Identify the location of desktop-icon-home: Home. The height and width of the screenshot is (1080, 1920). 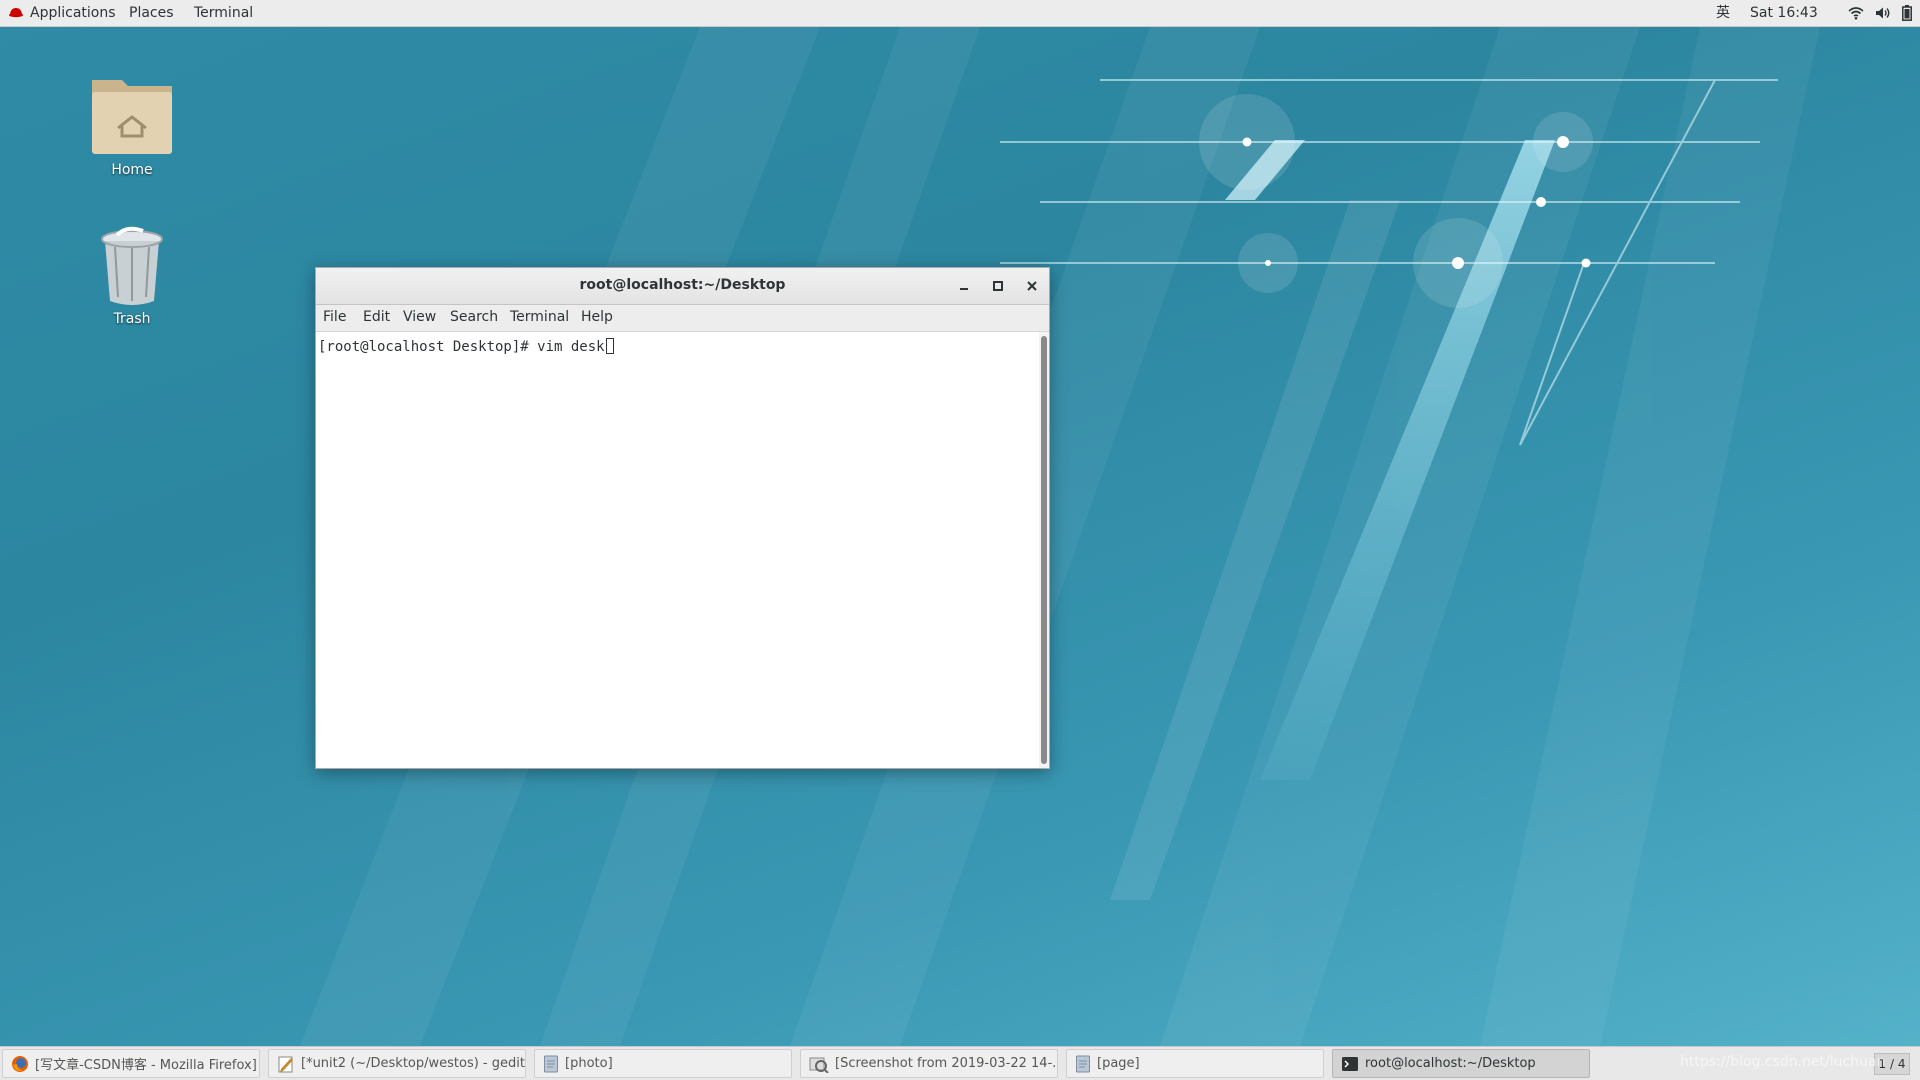
(132, 125).